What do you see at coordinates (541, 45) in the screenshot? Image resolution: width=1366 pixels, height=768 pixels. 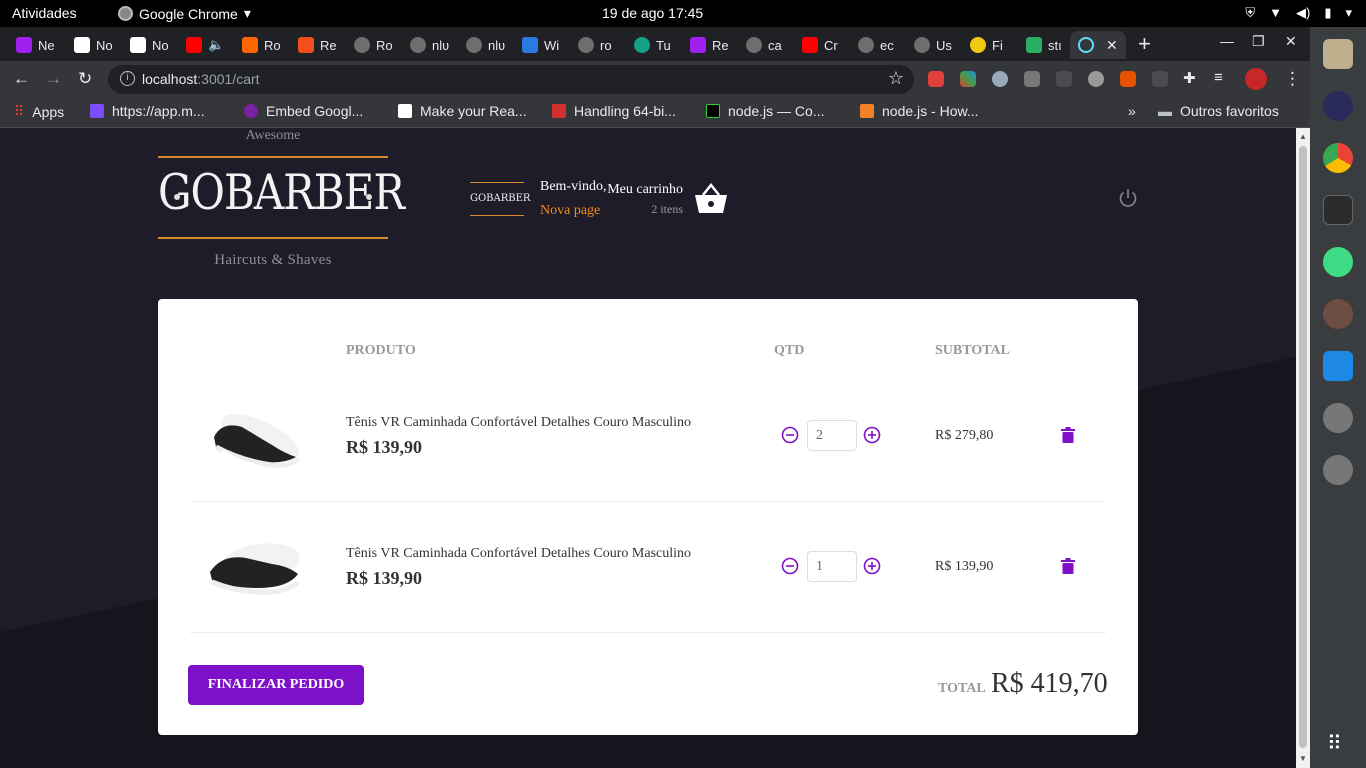 I see `tab: Wi` at bounding box center [541, 45].